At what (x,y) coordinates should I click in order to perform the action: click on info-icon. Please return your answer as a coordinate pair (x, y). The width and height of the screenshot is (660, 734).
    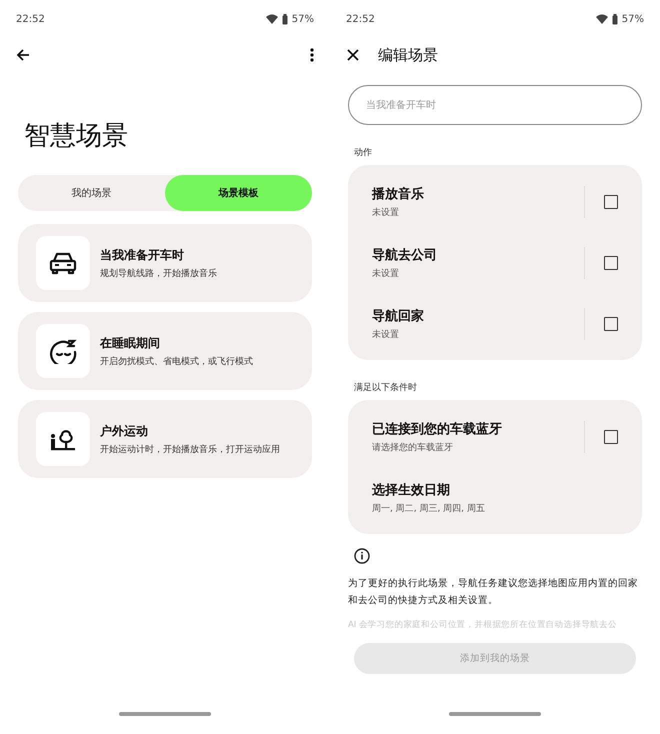
    Looking at the image, I should click on (362, 556).